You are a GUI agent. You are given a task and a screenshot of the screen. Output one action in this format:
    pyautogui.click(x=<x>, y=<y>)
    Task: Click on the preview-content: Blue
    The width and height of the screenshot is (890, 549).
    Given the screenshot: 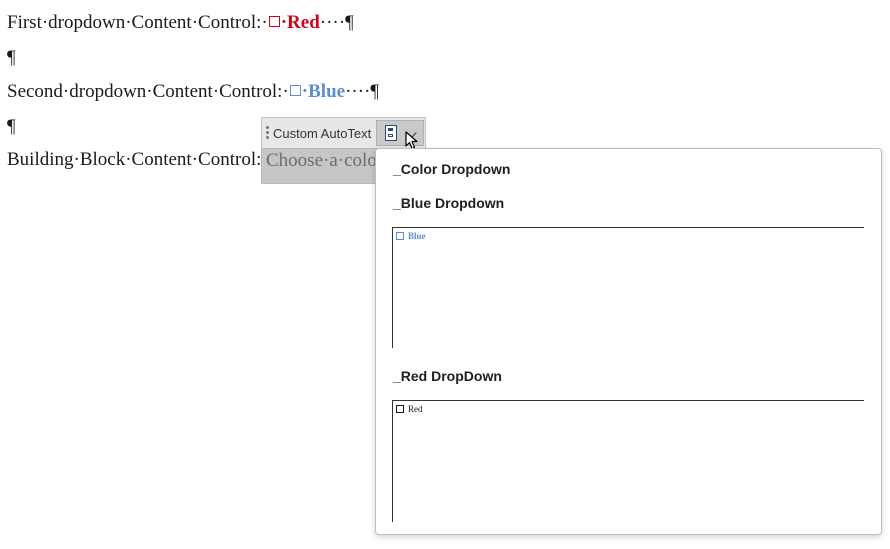 What is the action you would take?
    pyautogui.click(x=411, y=236)
    